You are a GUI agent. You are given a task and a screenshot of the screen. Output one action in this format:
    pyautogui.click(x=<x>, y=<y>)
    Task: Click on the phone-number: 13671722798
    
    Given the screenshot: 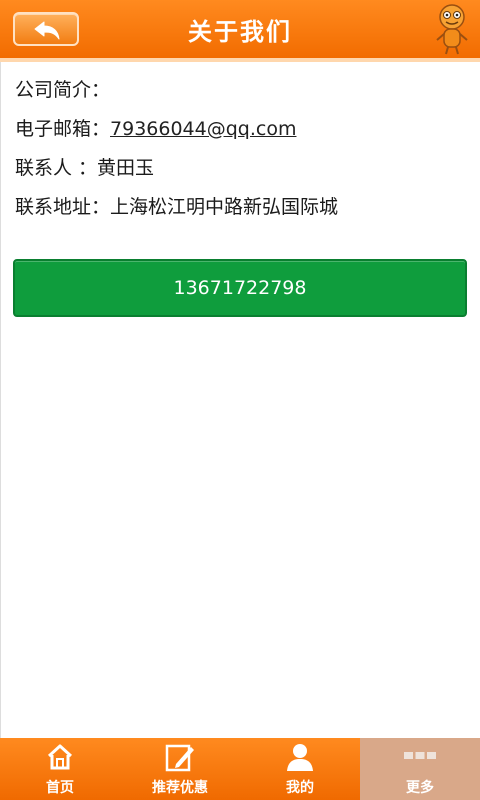 What is the action you would take?
    pyautogui.click(x=240, y=288)
    